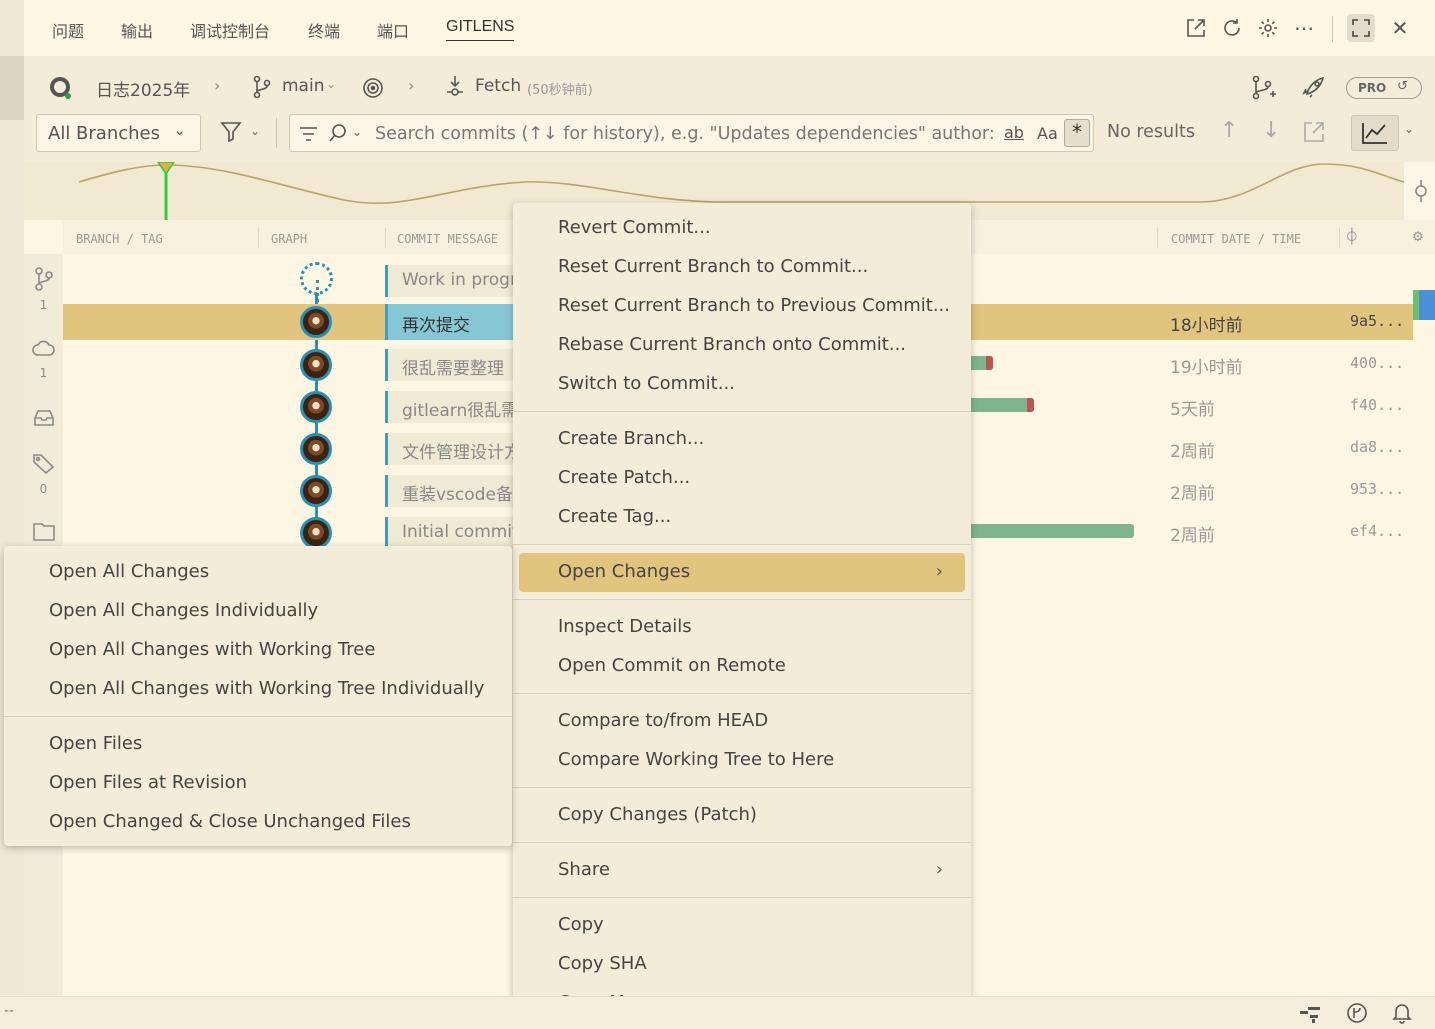 This screenshot has width=1435, height=1029. Describe the element at coordinates (43, 418) in the screenshot. I see `stashes-inbox-icon` at that location.